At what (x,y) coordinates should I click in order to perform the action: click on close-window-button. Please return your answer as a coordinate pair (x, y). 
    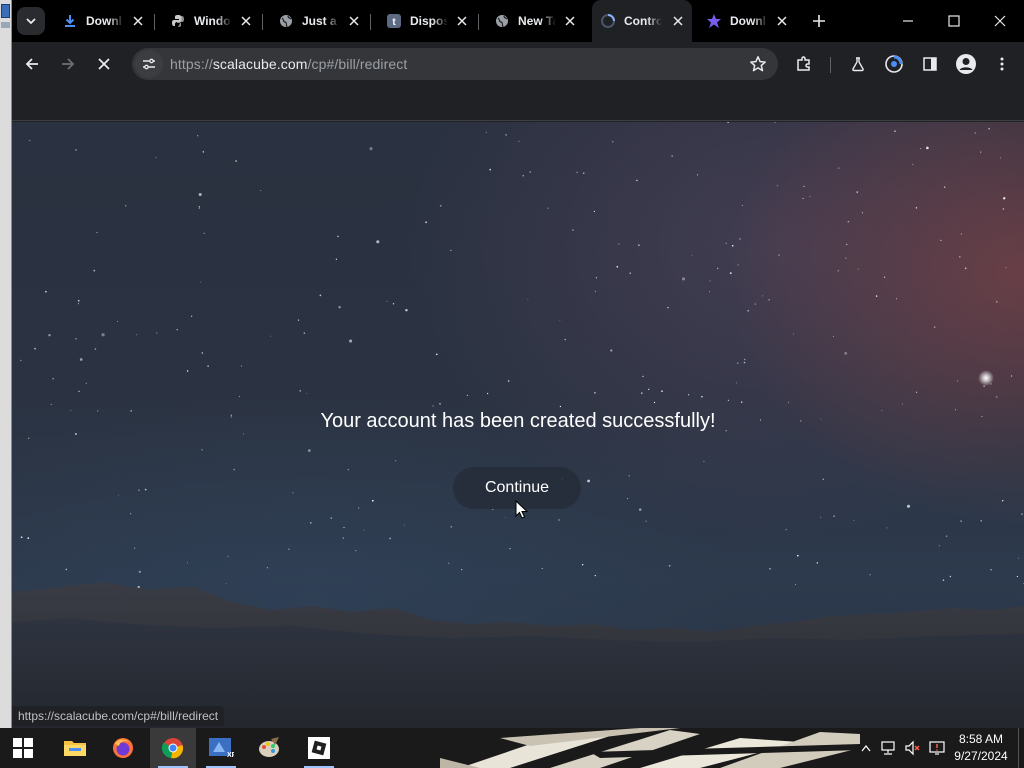
    Looking at the image, I should click on (1000, 21).